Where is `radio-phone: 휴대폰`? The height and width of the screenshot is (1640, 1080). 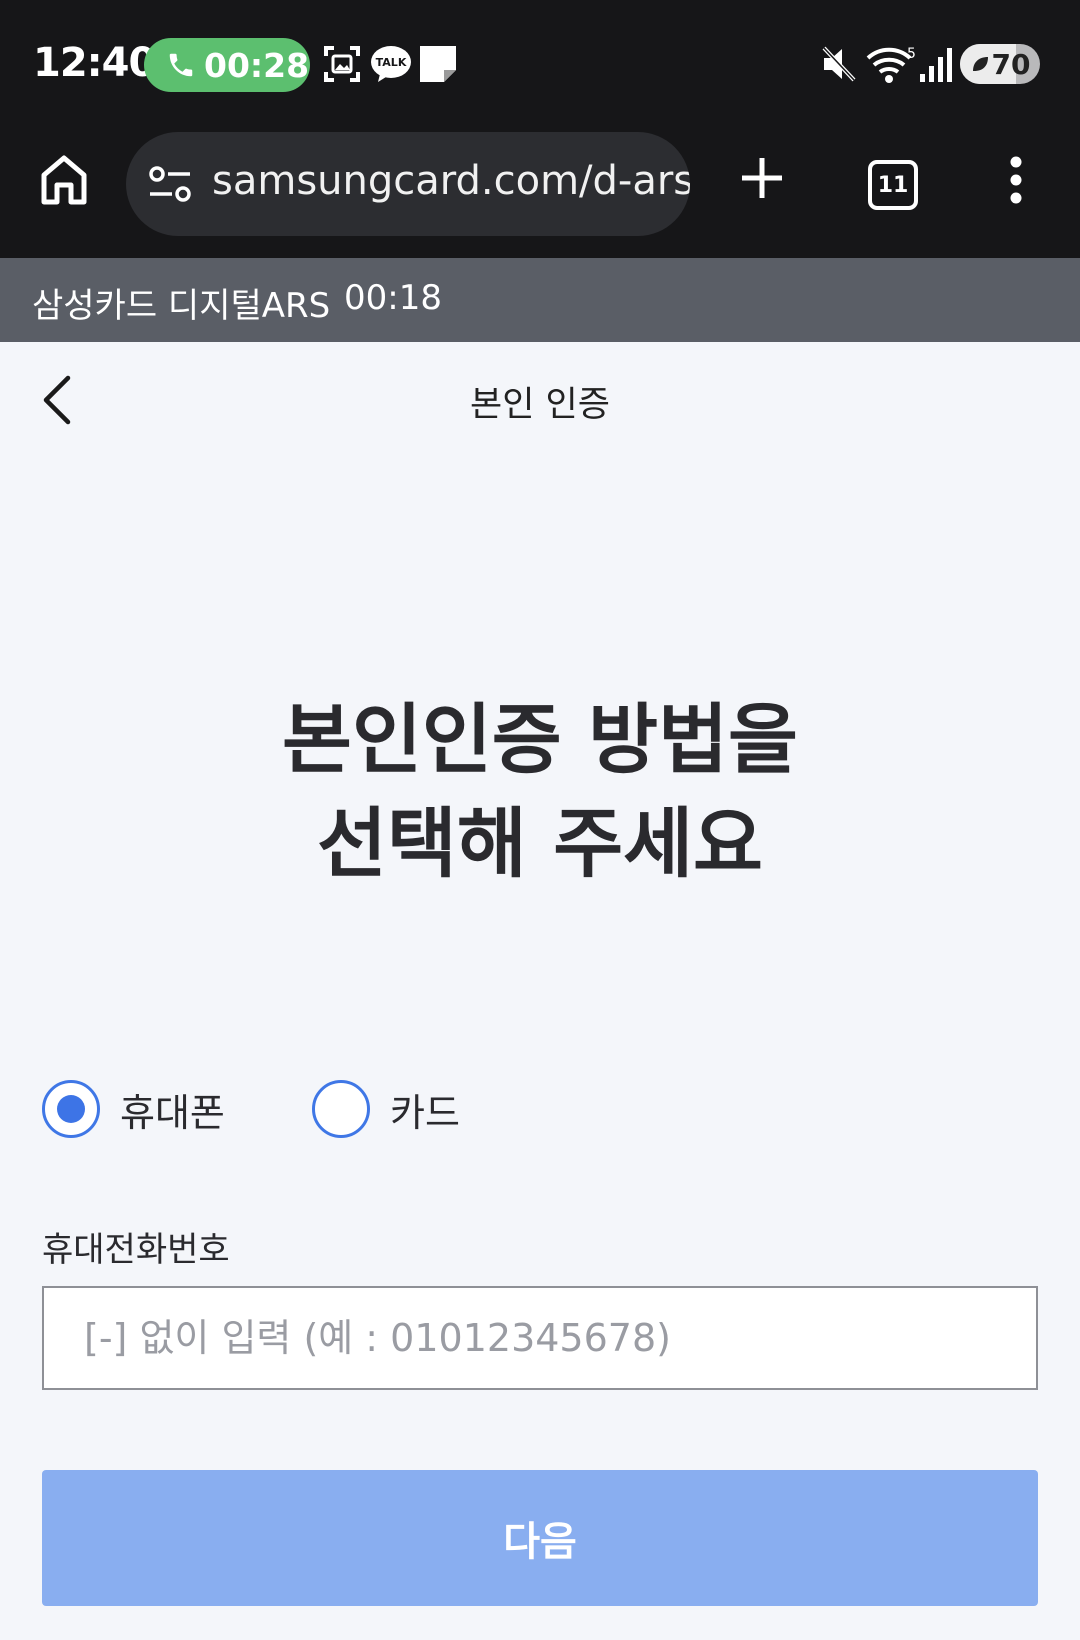
radio-phone: 휴대폰 is located at coordinates (133, 1109).